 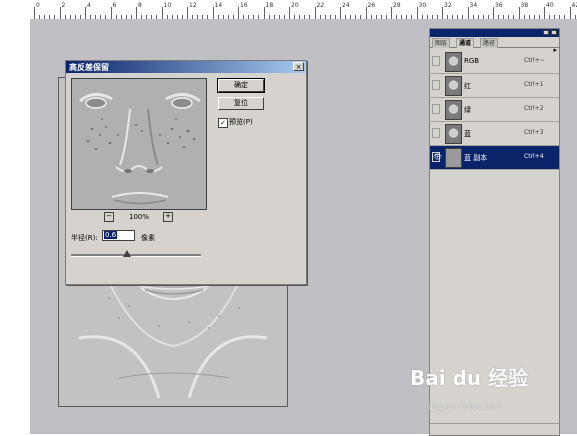 What do you see at coordinates (494, 110) in the screenshot?
I see `channel-row: 绿 Ctrl+2` at bounding box center [494, 110].